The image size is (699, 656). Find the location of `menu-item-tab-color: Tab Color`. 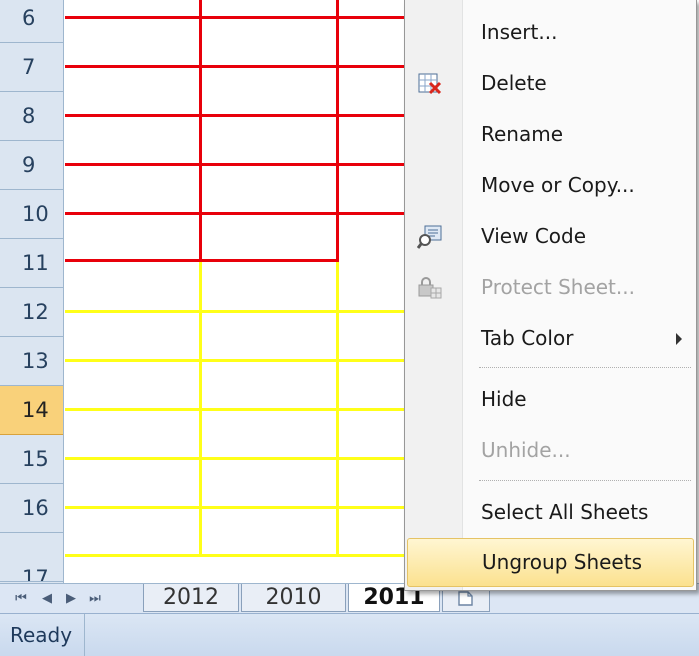

menu-item-tab-color: Tab Color is located at coordinates (550, 338).